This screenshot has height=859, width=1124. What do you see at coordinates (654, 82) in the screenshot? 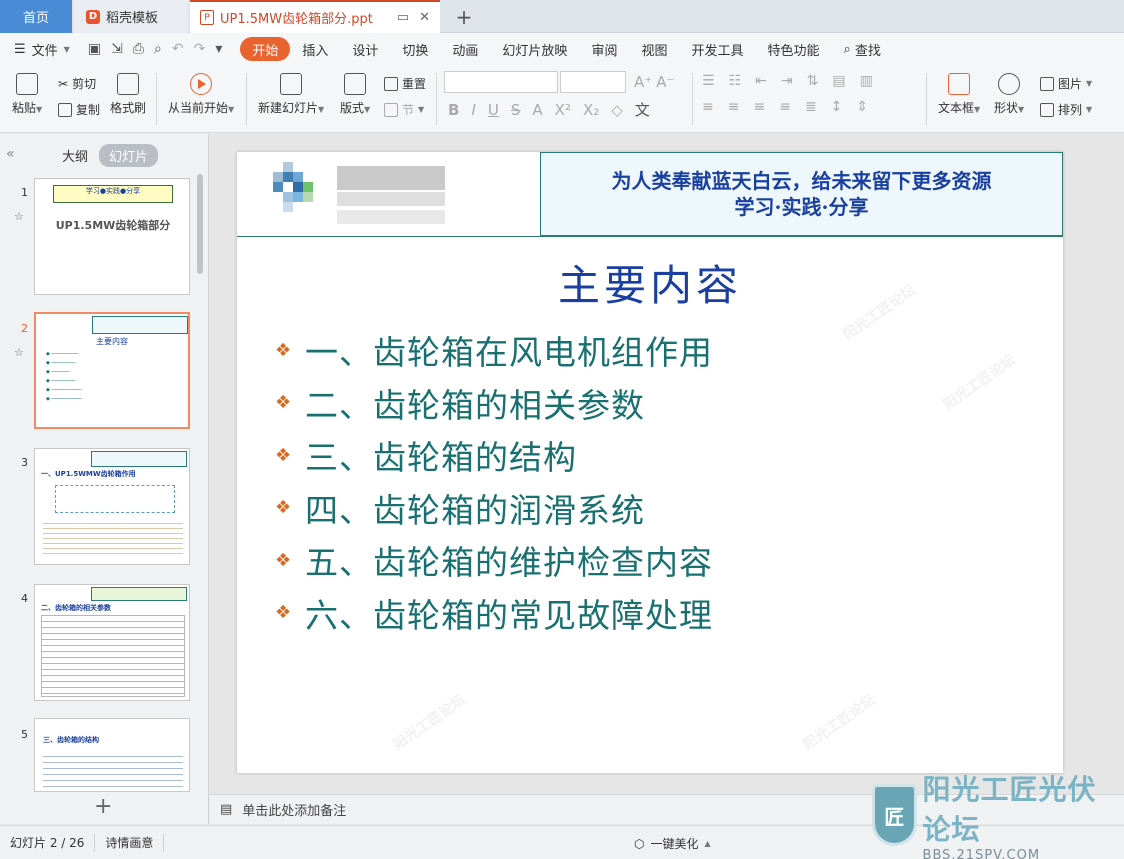
I see `font-size-buttons: A⁺ A⁻` at bounding box center [654, 82].